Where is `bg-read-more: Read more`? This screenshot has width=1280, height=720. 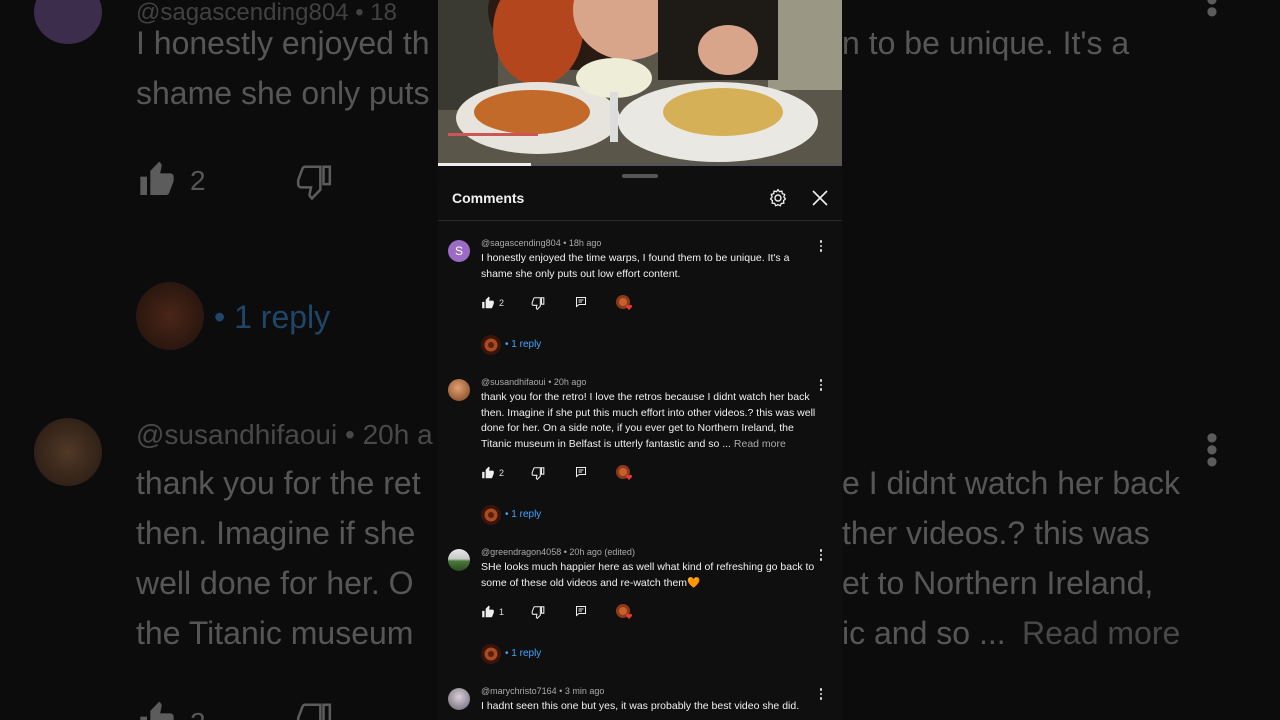 bg-read-more: Read more is located at coordinates (1101, 633).